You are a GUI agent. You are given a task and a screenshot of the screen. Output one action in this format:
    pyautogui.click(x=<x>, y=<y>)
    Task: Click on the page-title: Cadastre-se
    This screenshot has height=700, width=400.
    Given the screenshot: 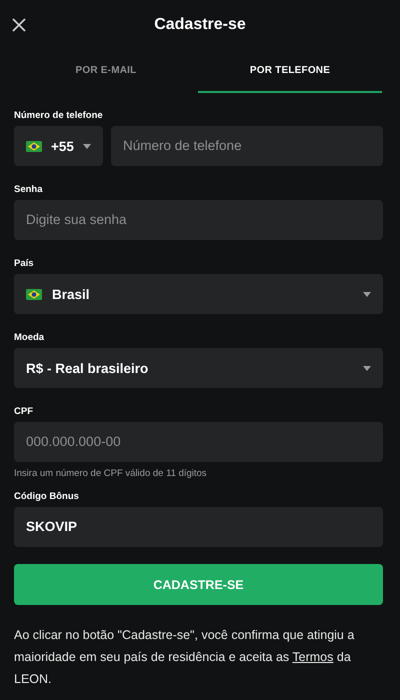 What is the action you would take?
    pyautogui.click(x=200, y=25)
    